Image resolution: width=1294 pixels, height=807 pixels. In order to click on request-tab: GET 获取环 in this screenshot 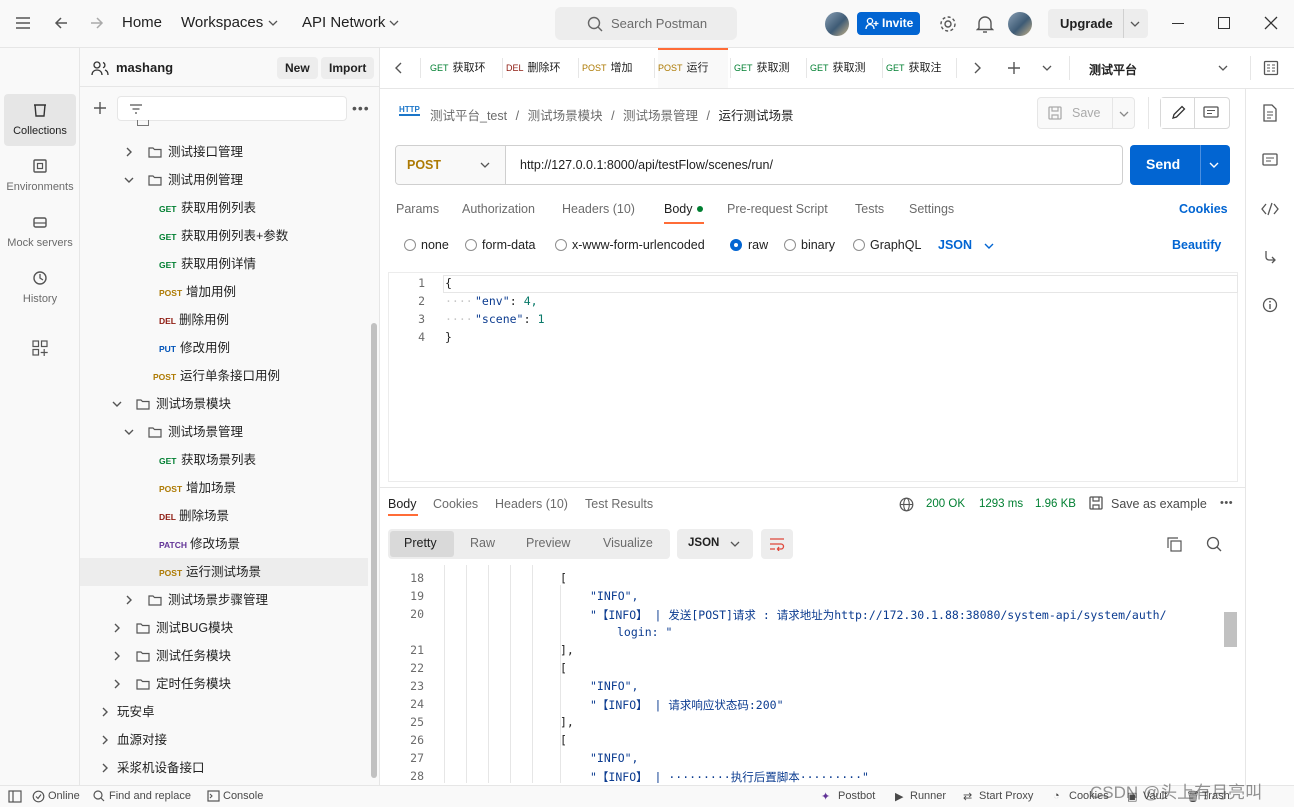, I will do `click(465, 68)`.